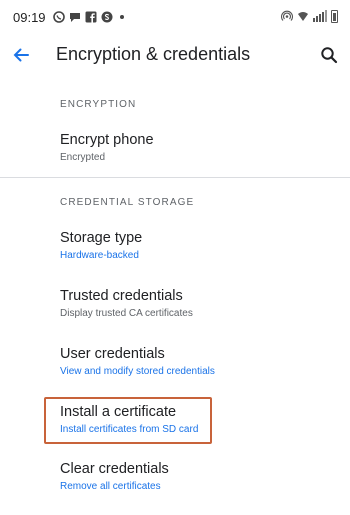 This screenshot has height=515, width=350. What do you see at coordinates (334, 16) in the screenshot?
I see `battery-icon` at bounding box center [334, 16].